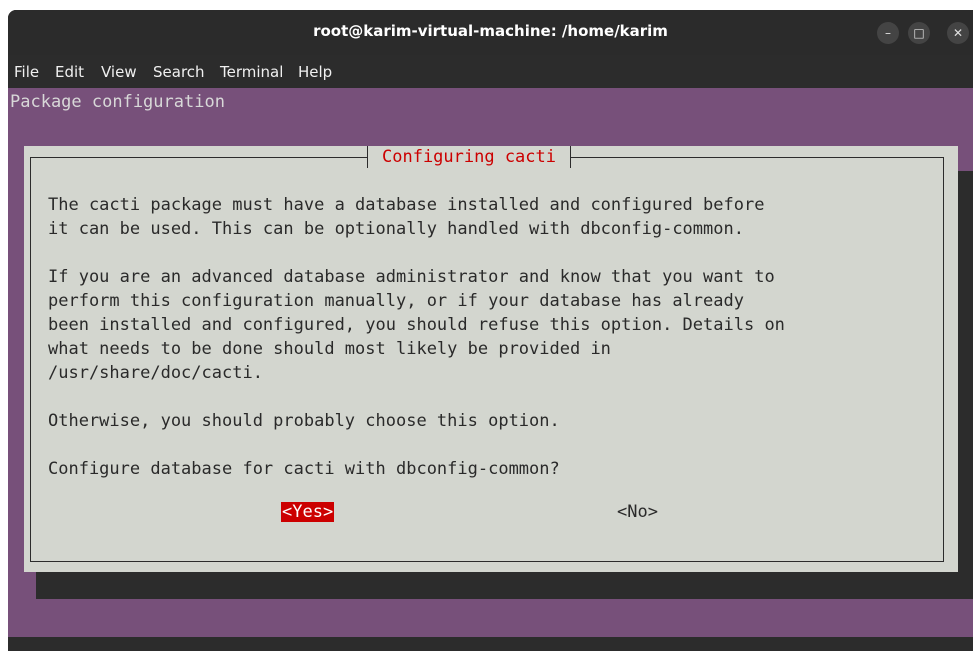 The height and width of the screenshot is (651, 973). I want to click on close-icon: ✕, so click(958, 33).